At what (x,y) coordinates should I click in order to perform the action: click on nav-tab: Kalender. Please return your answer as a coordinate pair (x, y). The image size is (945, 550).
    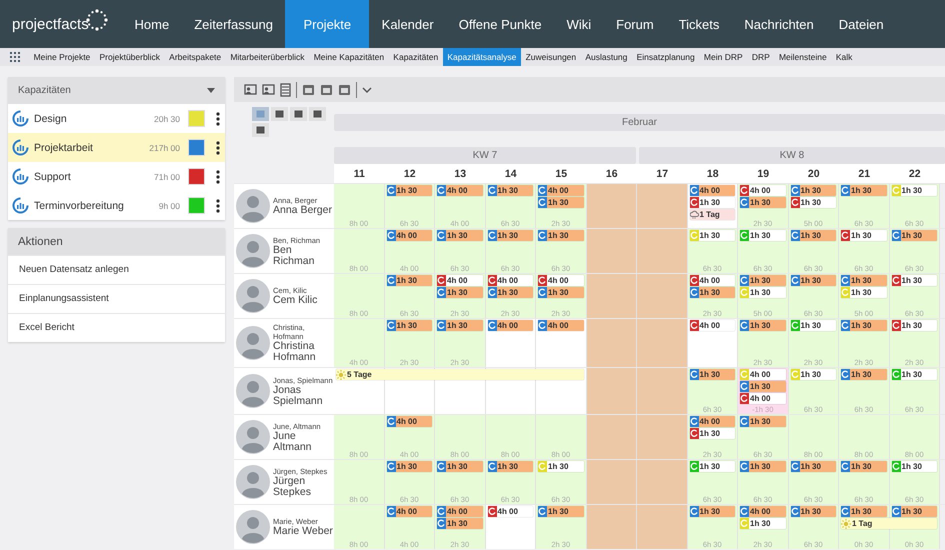
    Looking at the image, I should click on (407, 24).